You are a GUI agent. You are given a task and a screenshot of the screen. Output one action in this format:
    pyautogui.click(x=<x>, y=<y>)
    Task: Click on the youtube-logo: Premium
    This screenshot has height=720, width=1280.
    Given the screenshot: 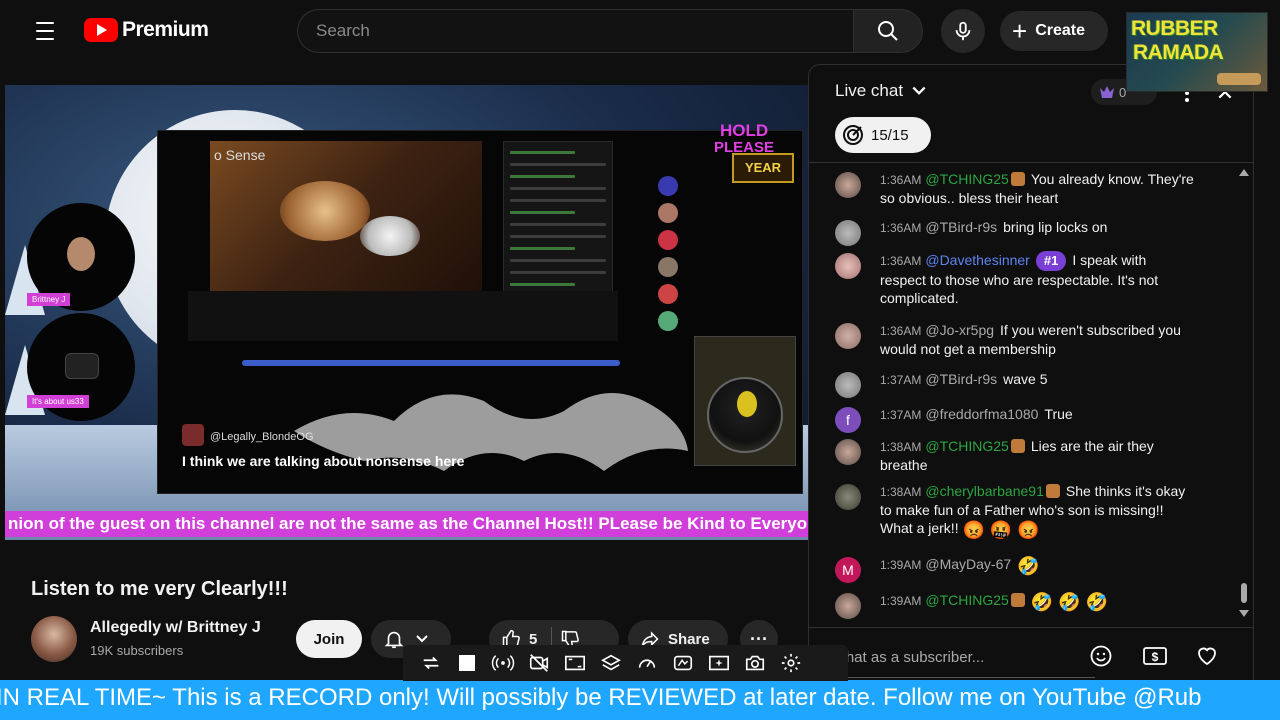 What is the action you would take?
    pyautogui.click(x=146, y=30)
    